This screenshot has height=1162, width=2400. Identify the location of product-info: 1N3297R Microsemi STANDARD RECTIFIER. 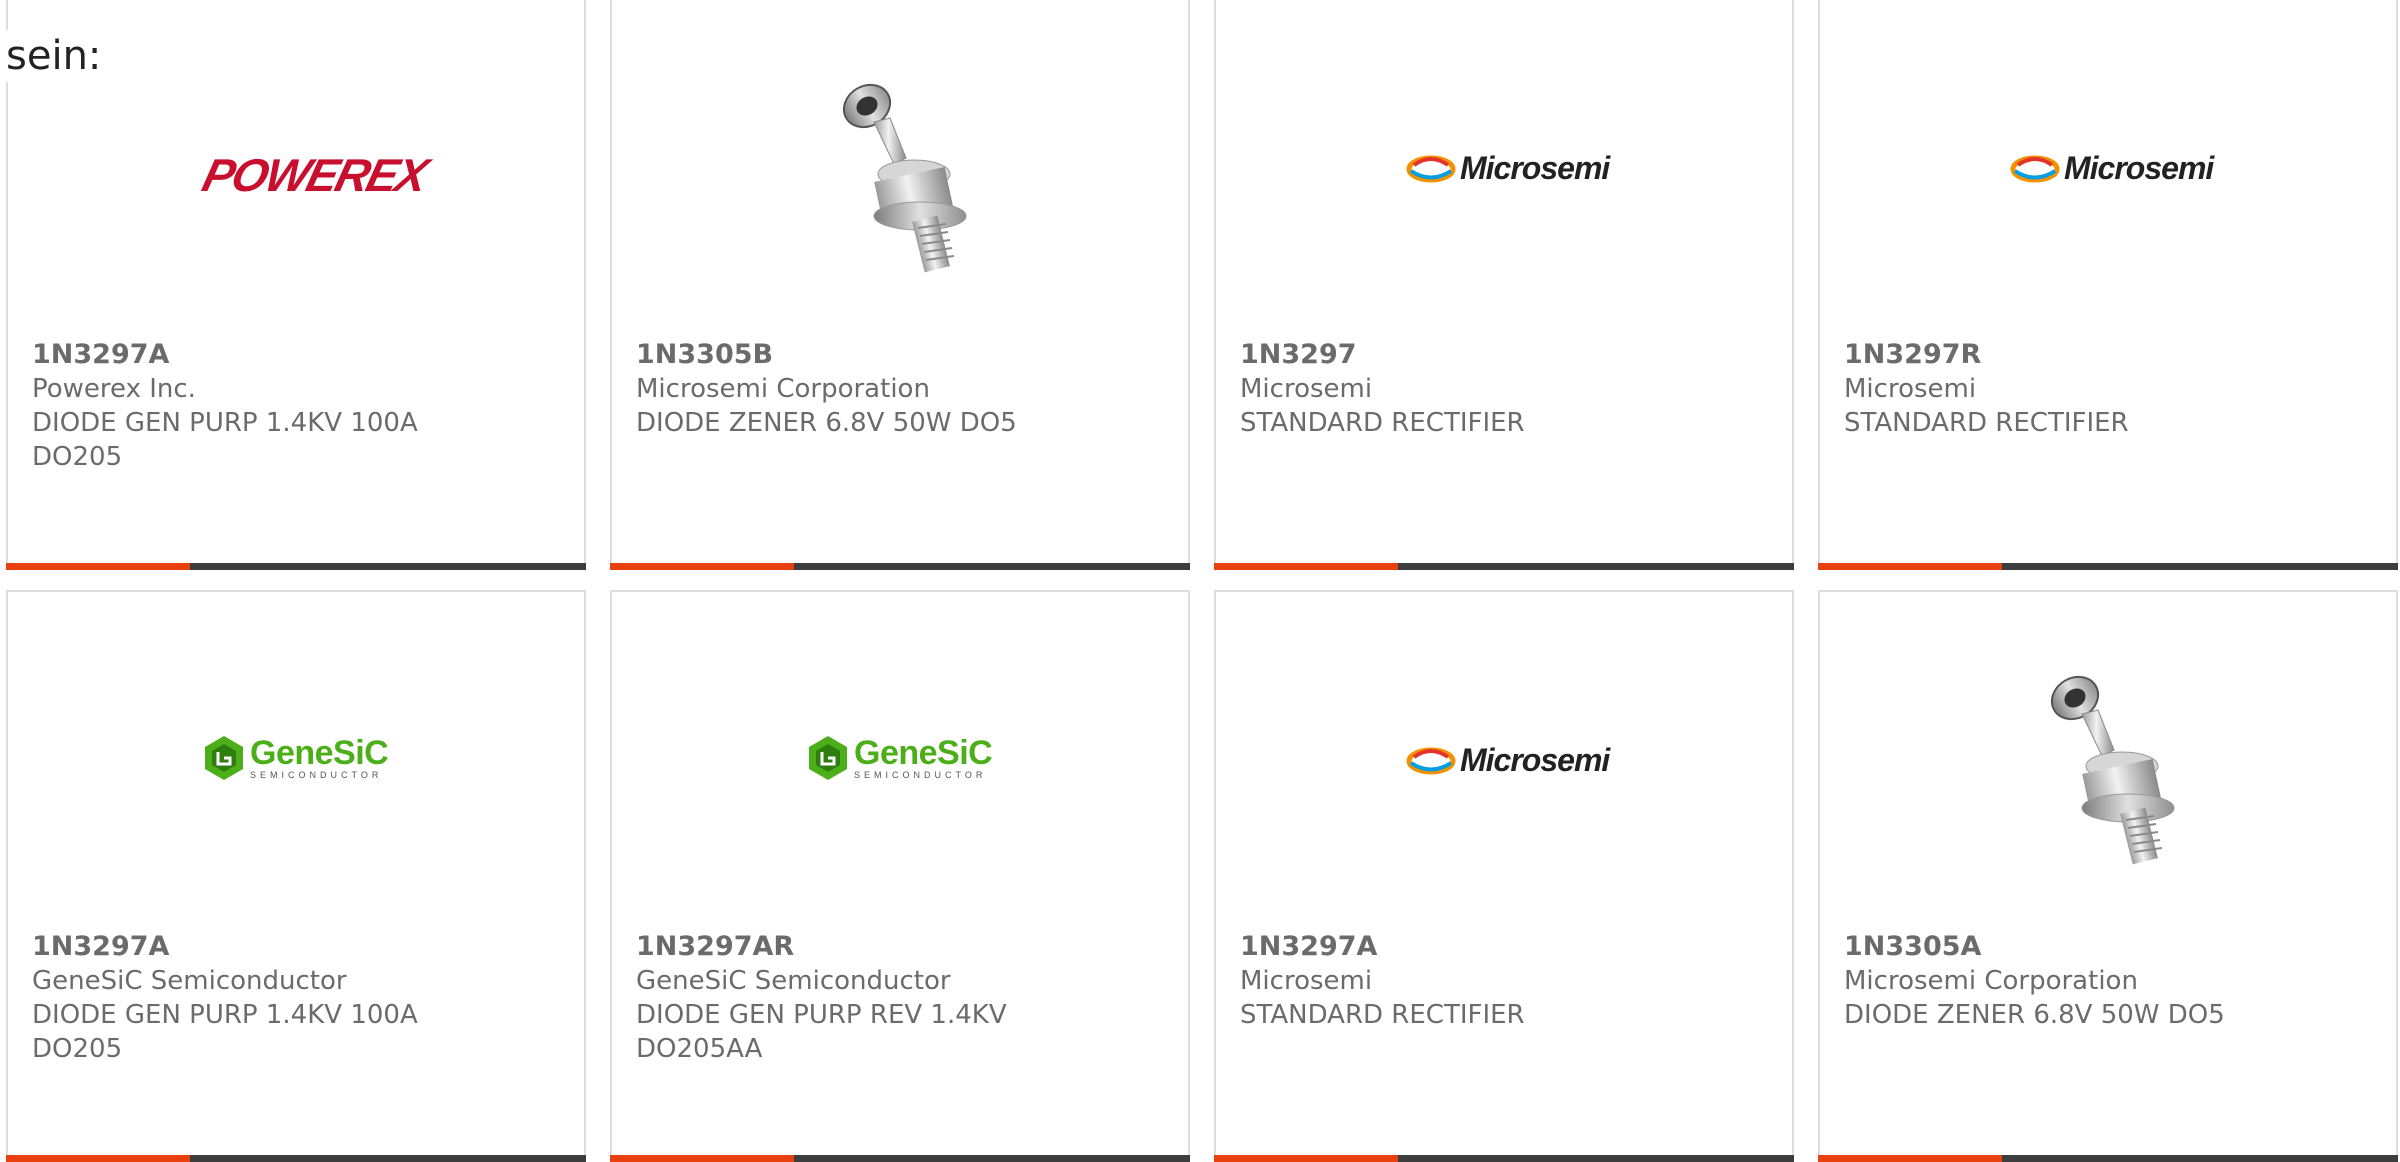
(2110, 389).